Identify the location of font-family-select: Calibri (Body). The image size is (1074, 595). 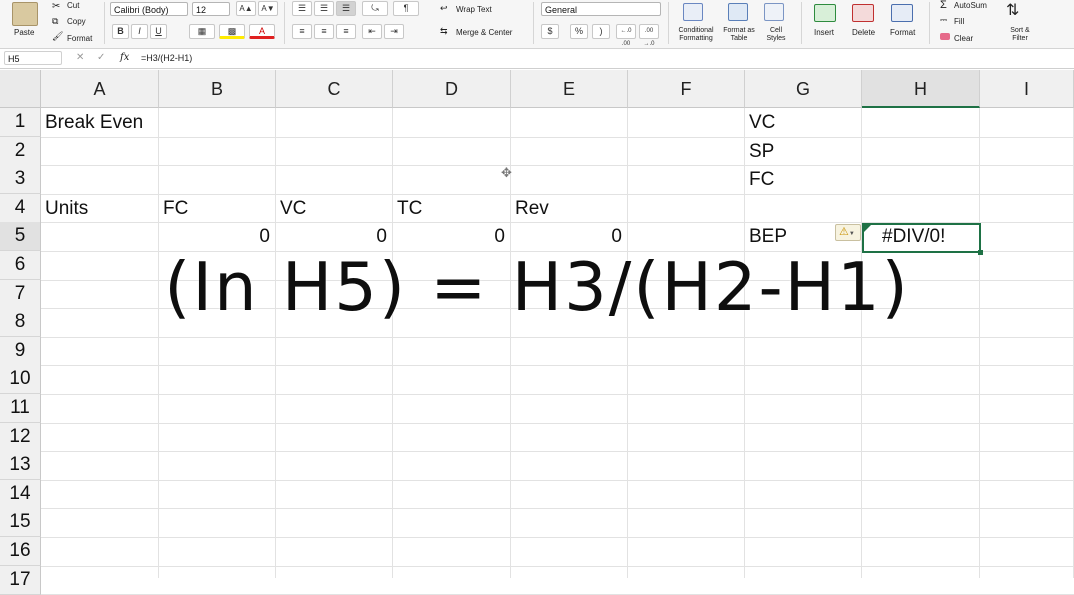
(149, 9).